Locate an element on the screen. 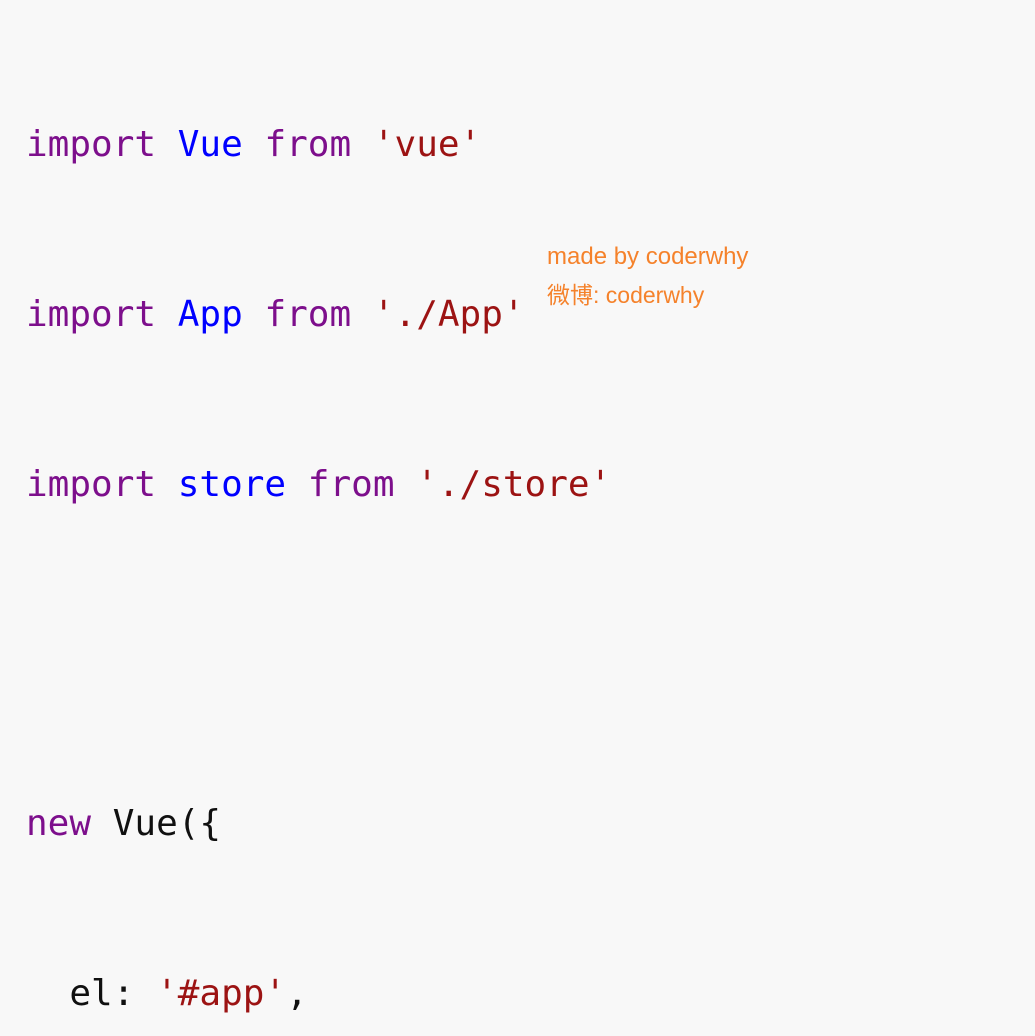 The width and height of the screenshot is (1035, 1036). code-token-string: 'vue' is located at coordinates (427, 145).